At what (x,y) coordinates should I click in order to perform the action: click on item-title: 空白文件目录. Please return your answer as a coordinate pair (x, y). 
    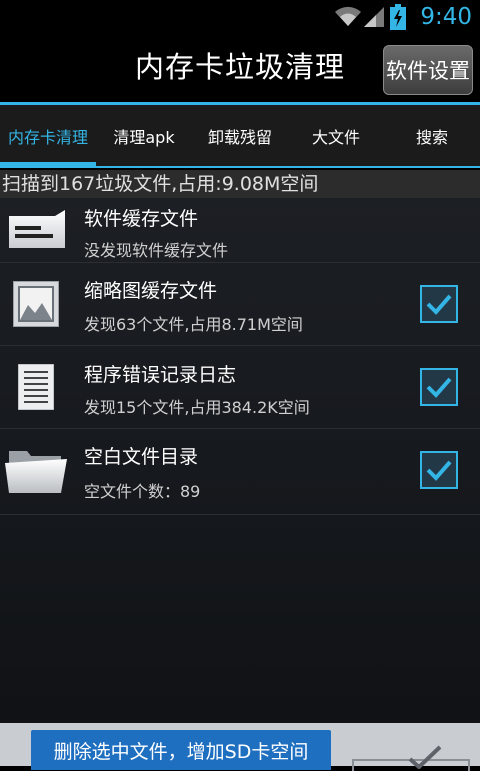
    Looking at the image, I should click on (141, 457).